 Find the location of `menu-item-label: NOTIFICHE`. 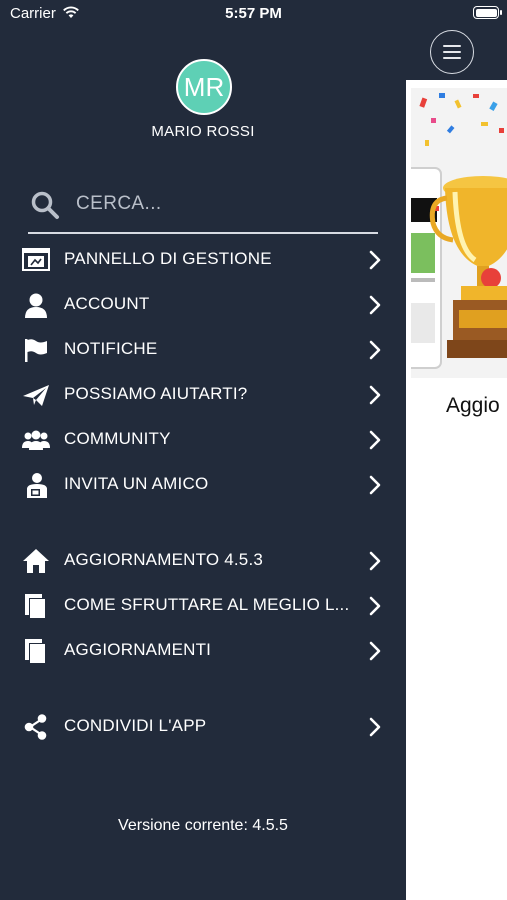

menu-item-label: NOTIFICHE is located at coordinates (111, 348).